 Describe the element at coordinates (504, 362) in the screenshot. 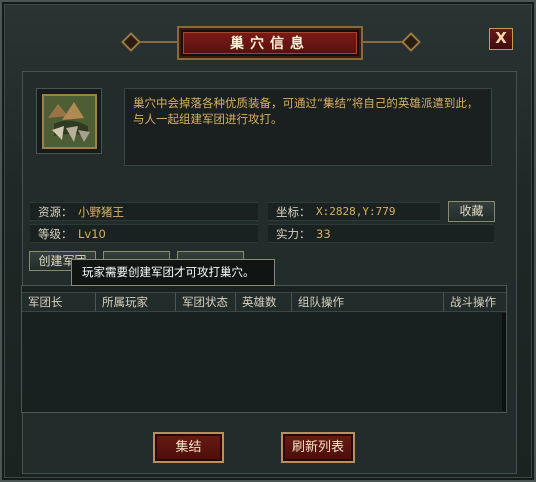

I see `table-scrollbar` at that location.